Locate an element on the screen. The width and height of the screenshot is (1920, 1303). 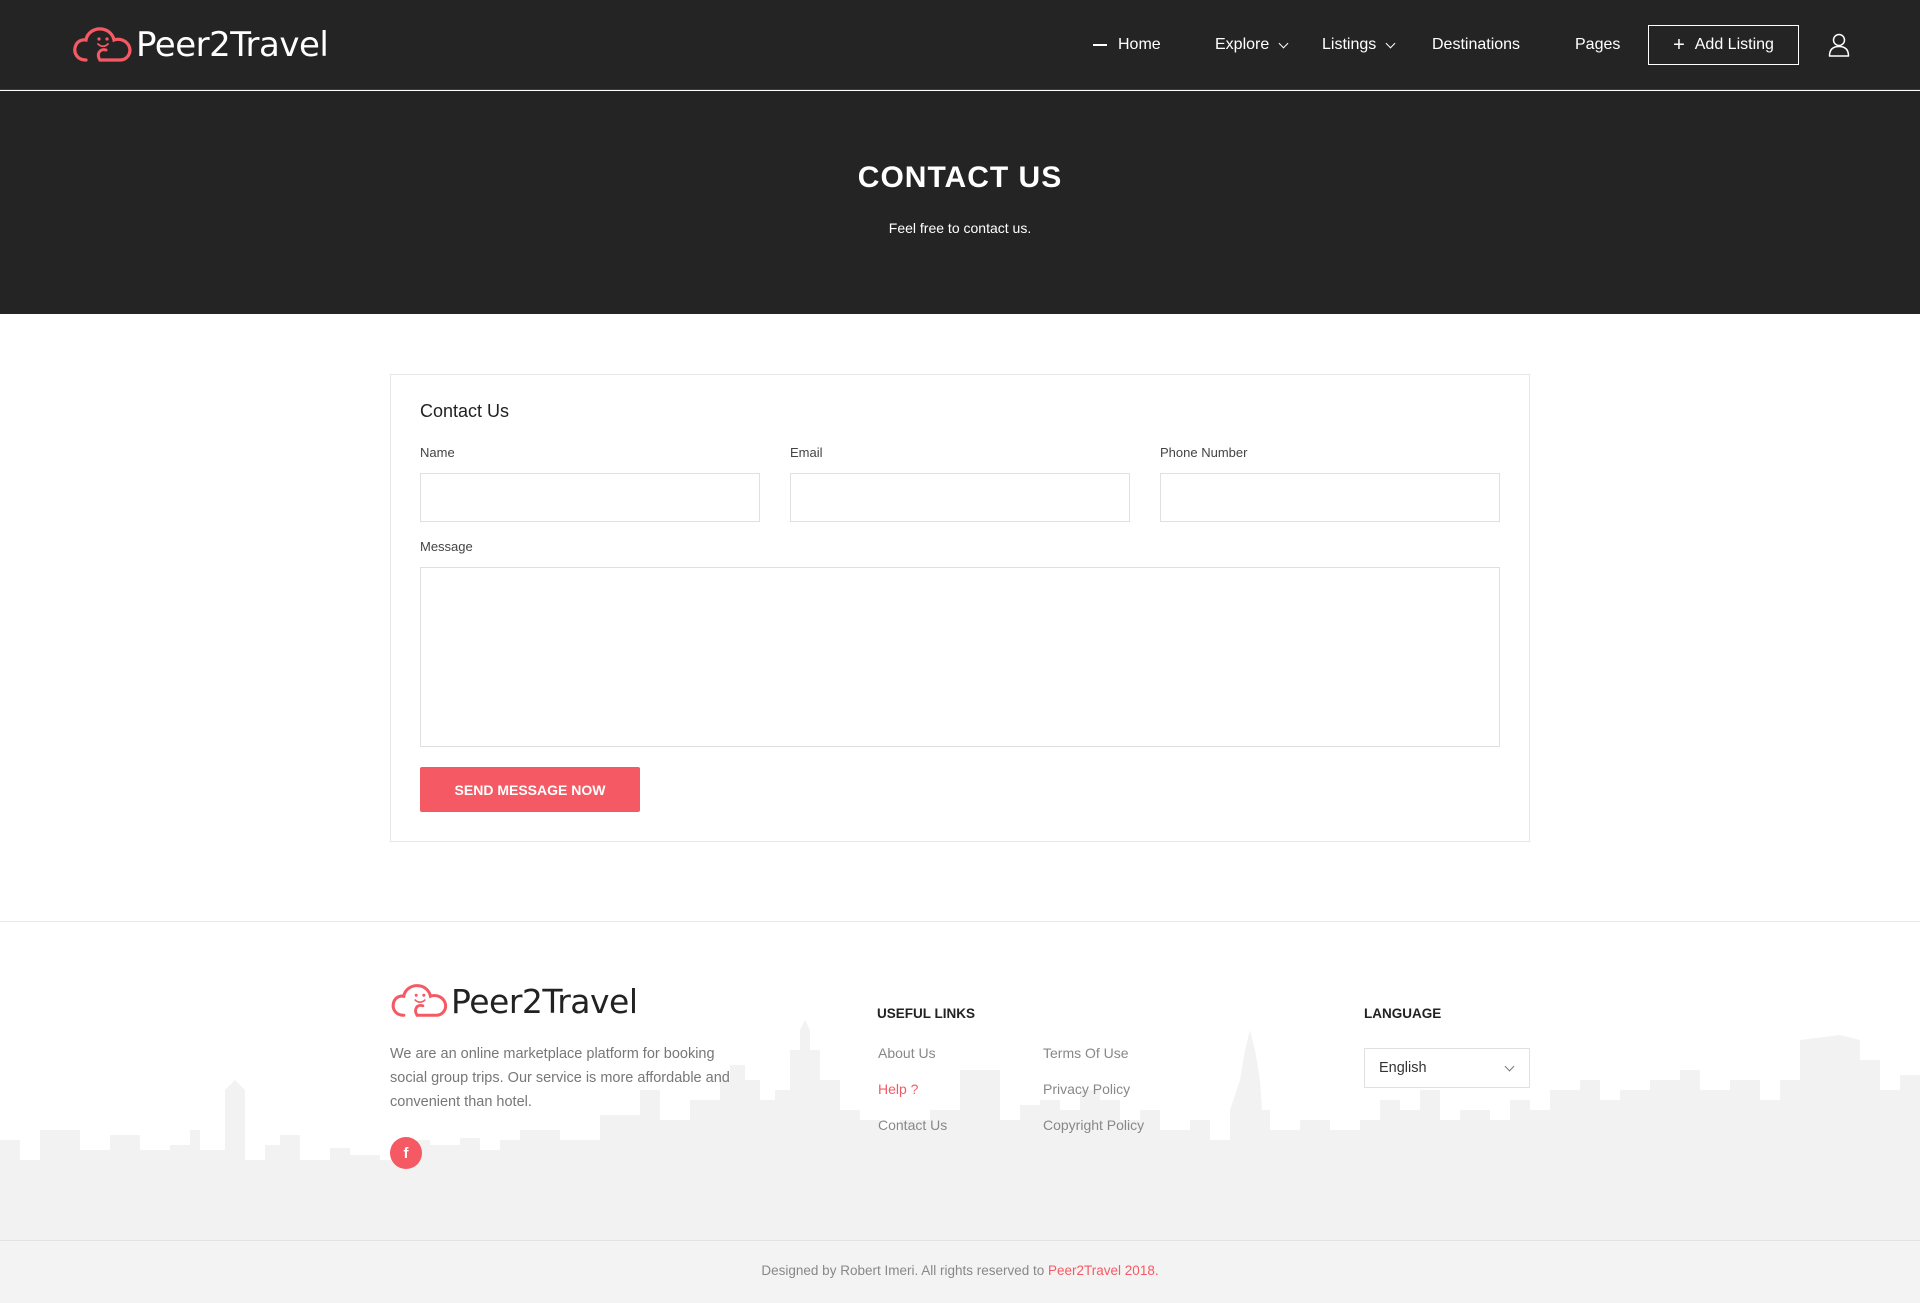
footer-link-privacy-policy: Privacy Policy is located at coordinates (1086, 1089).